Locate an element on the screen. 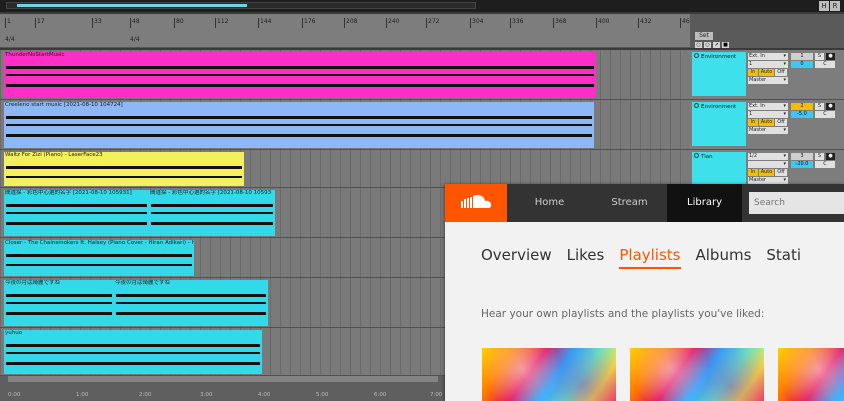  volume-value: 0 is located at coordinates (802, 64).